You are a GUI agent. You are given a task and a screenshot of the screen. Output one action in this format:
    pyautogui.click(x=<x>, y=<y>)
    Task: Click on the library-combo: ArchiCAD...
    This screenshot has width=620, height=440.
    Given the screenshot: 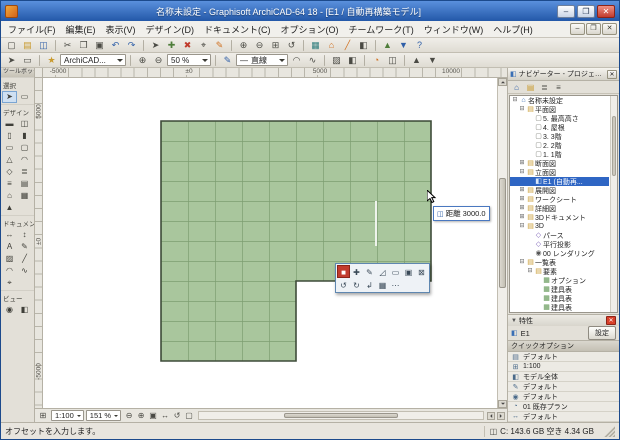 What is the action you would take?
    pyautogui.click(x=93, y=60)
    